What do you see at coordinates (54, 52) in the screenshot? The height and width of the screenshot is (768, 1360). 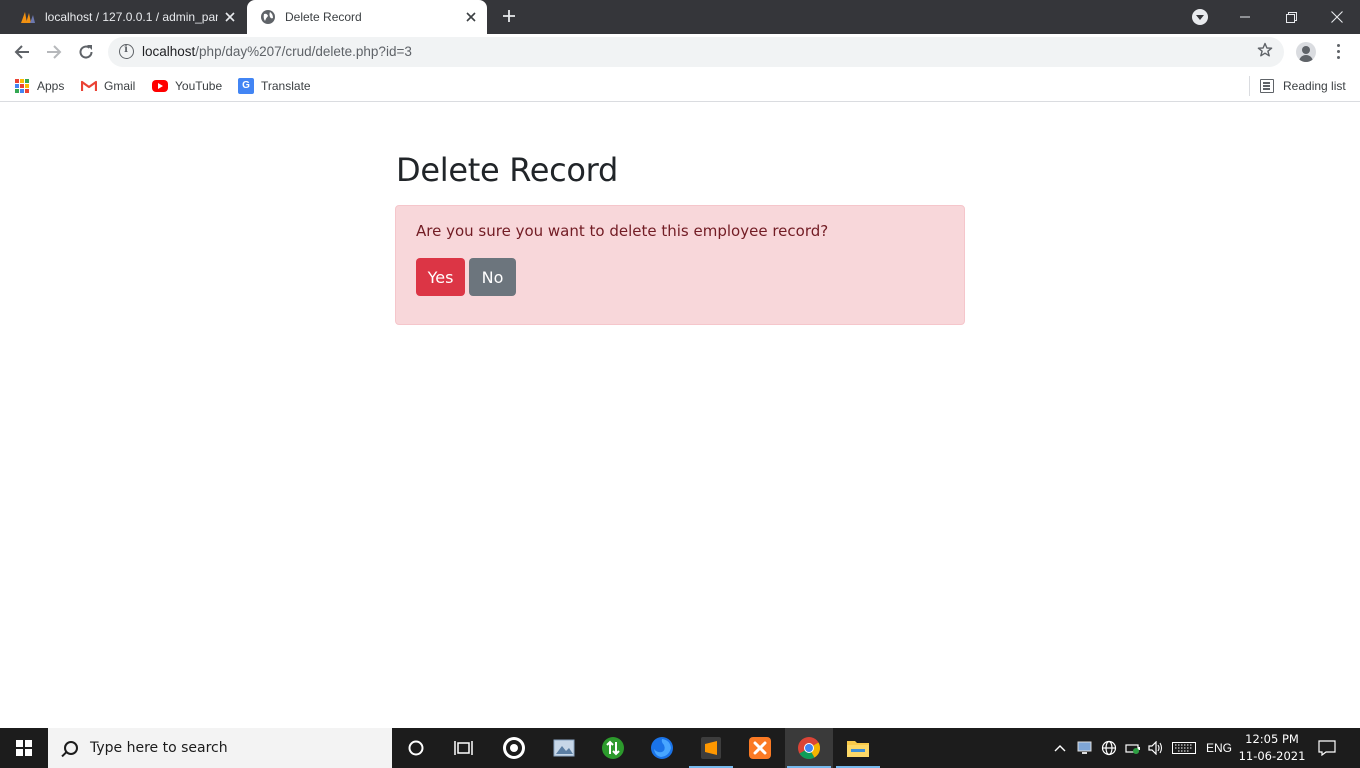 I see `forward-icon` at bounding box center [54, 52].